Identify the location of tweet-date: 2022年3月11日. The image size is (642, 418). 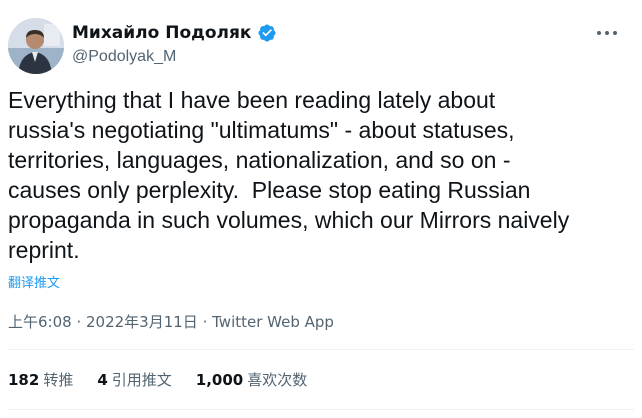
(142, 322).